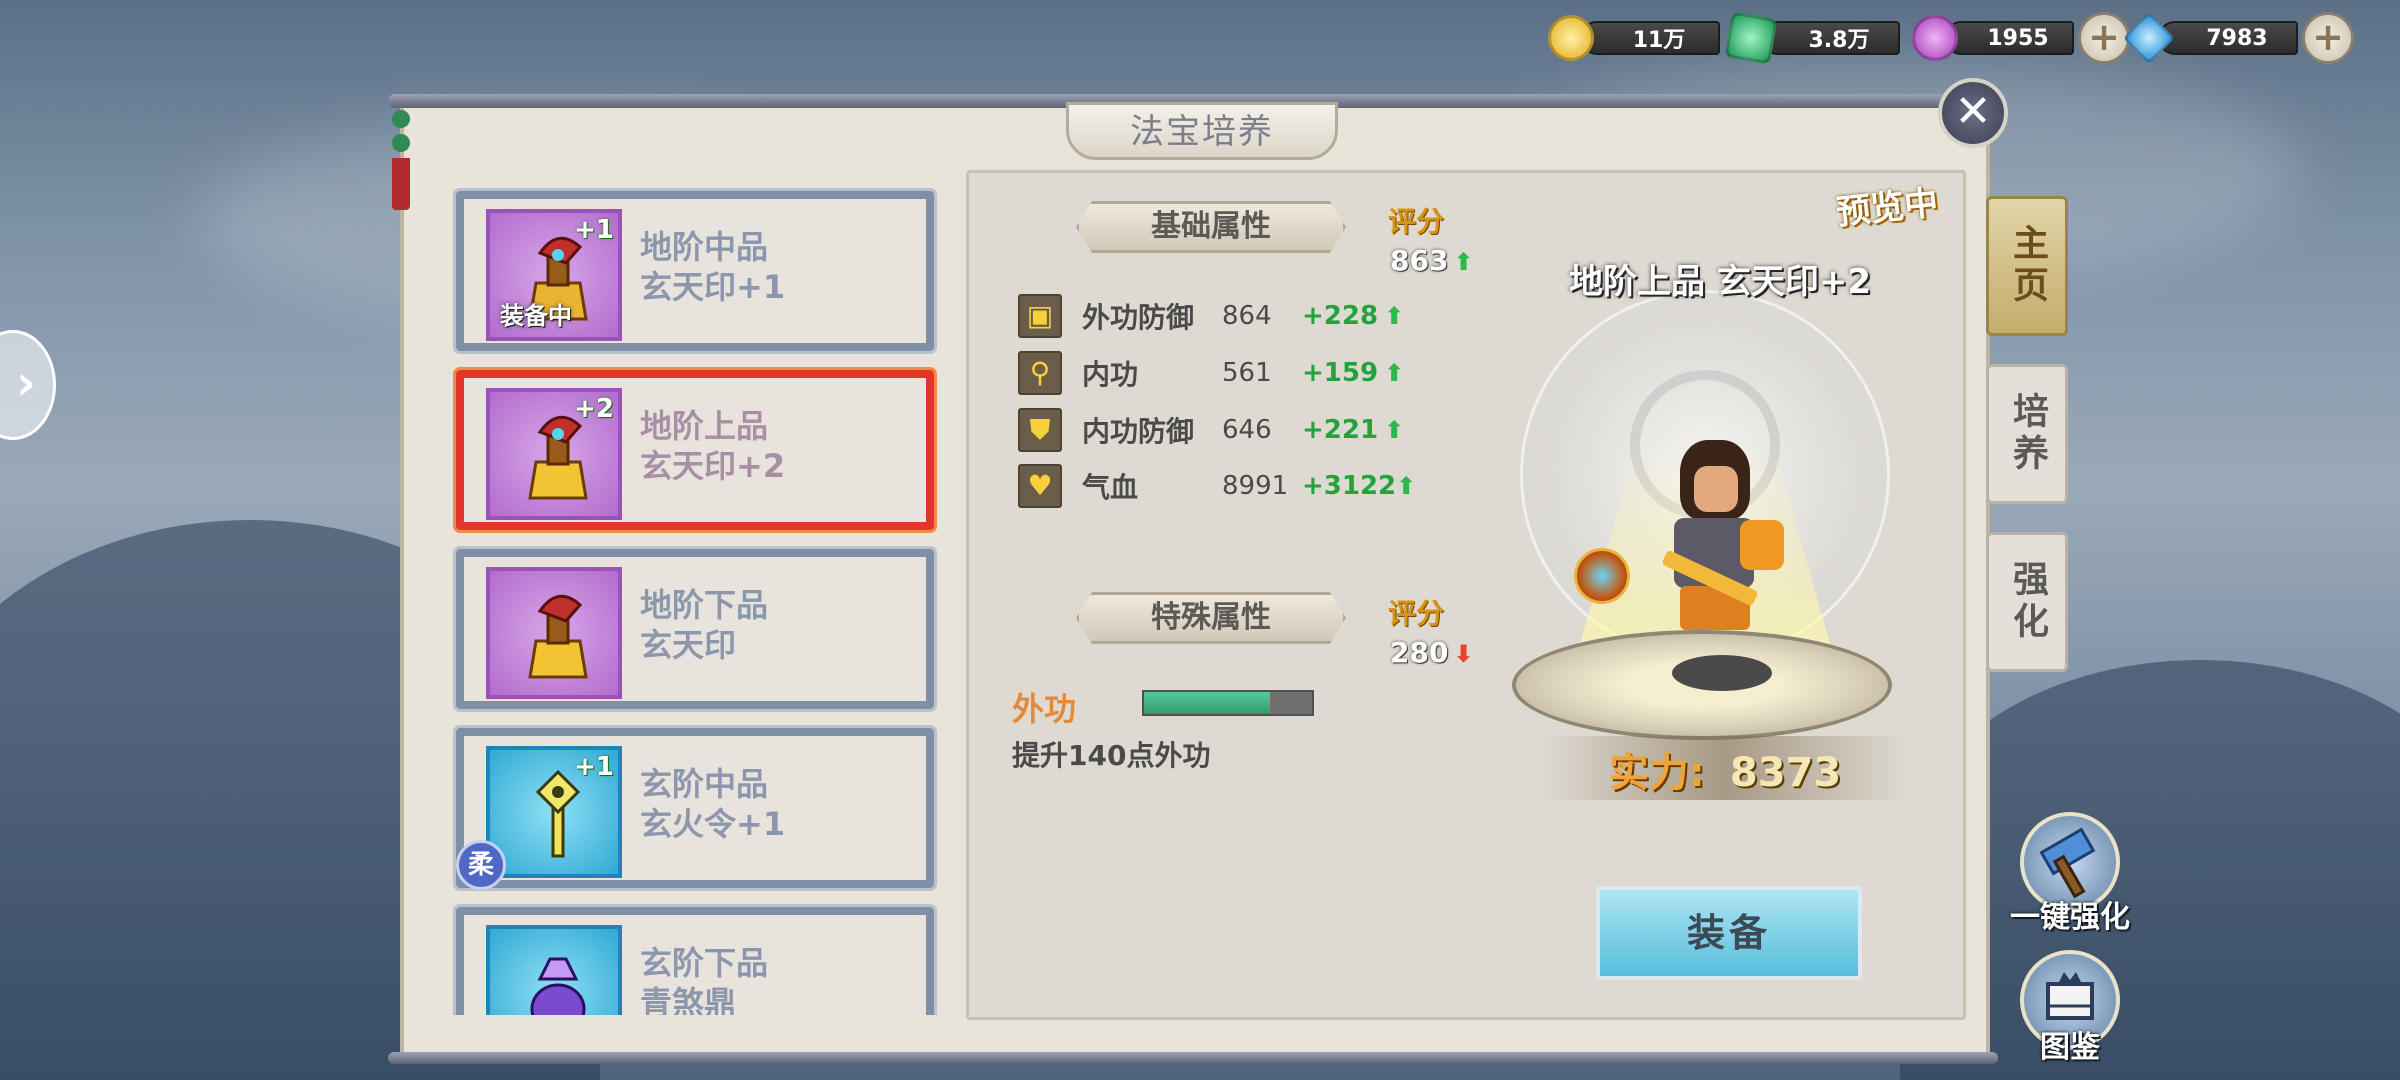  I want to click on tab-home: 主页, so click(2027, 266).